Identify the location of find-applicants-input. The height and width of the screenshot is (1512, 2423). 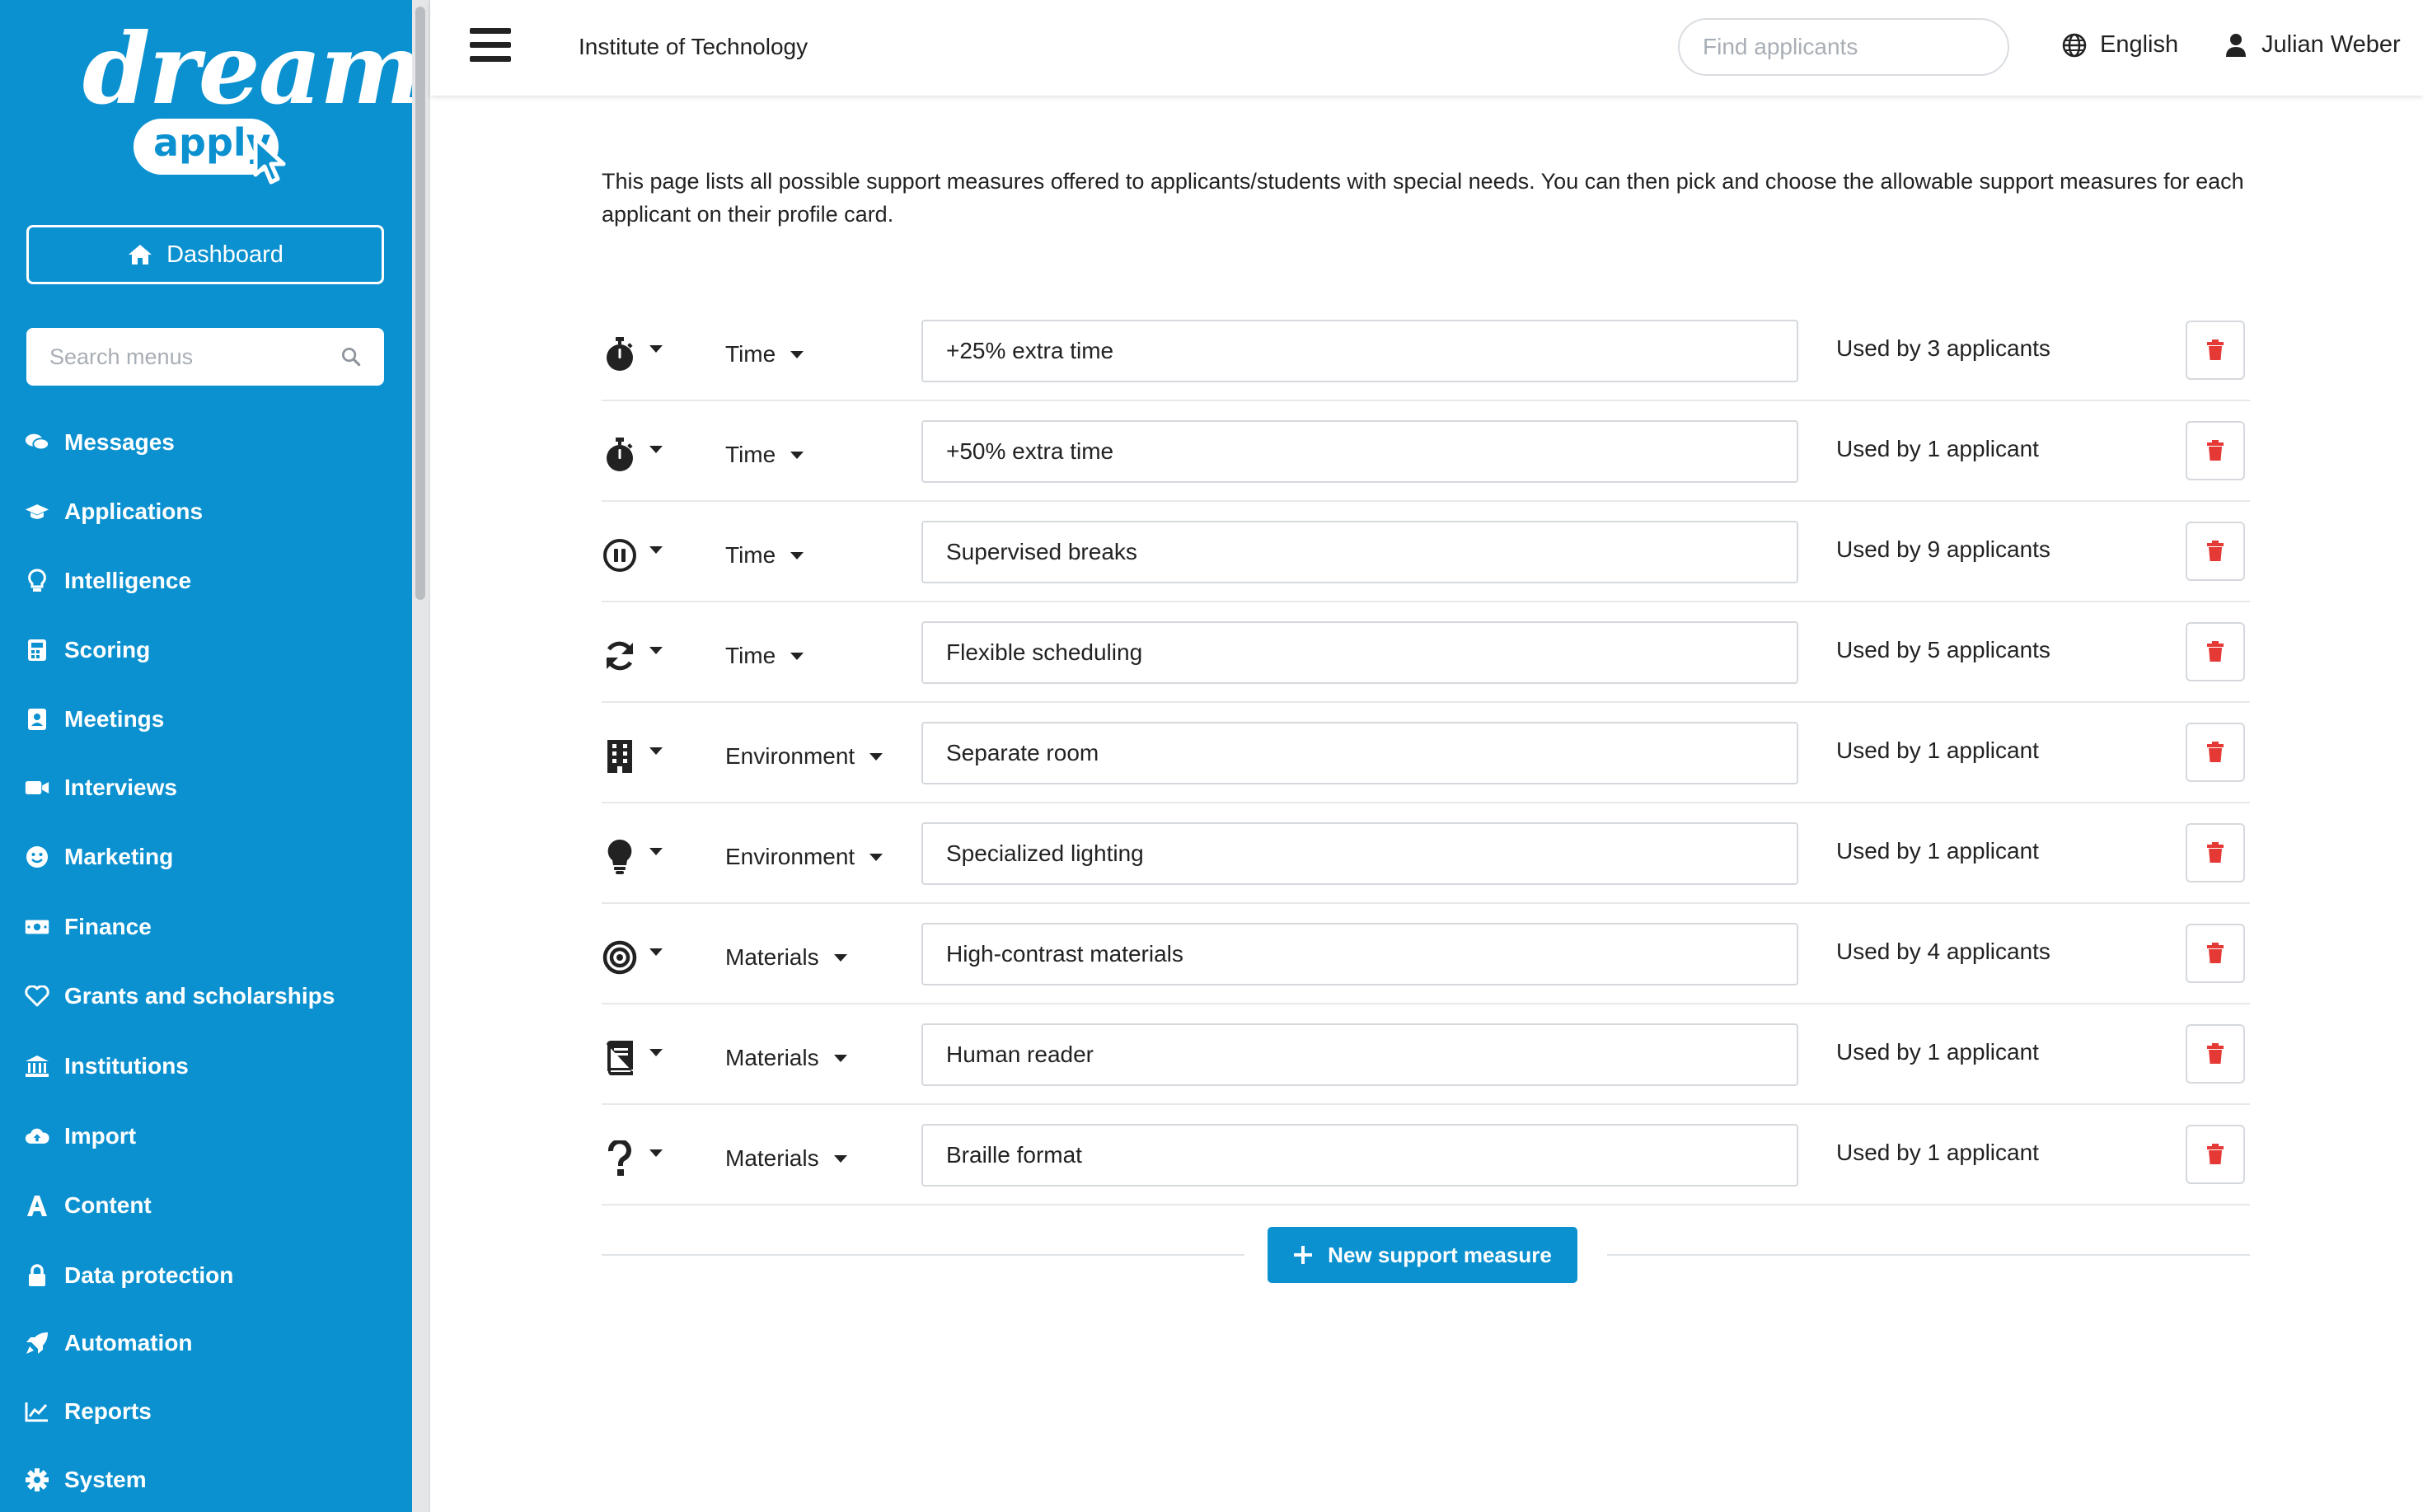
(1852, 47).